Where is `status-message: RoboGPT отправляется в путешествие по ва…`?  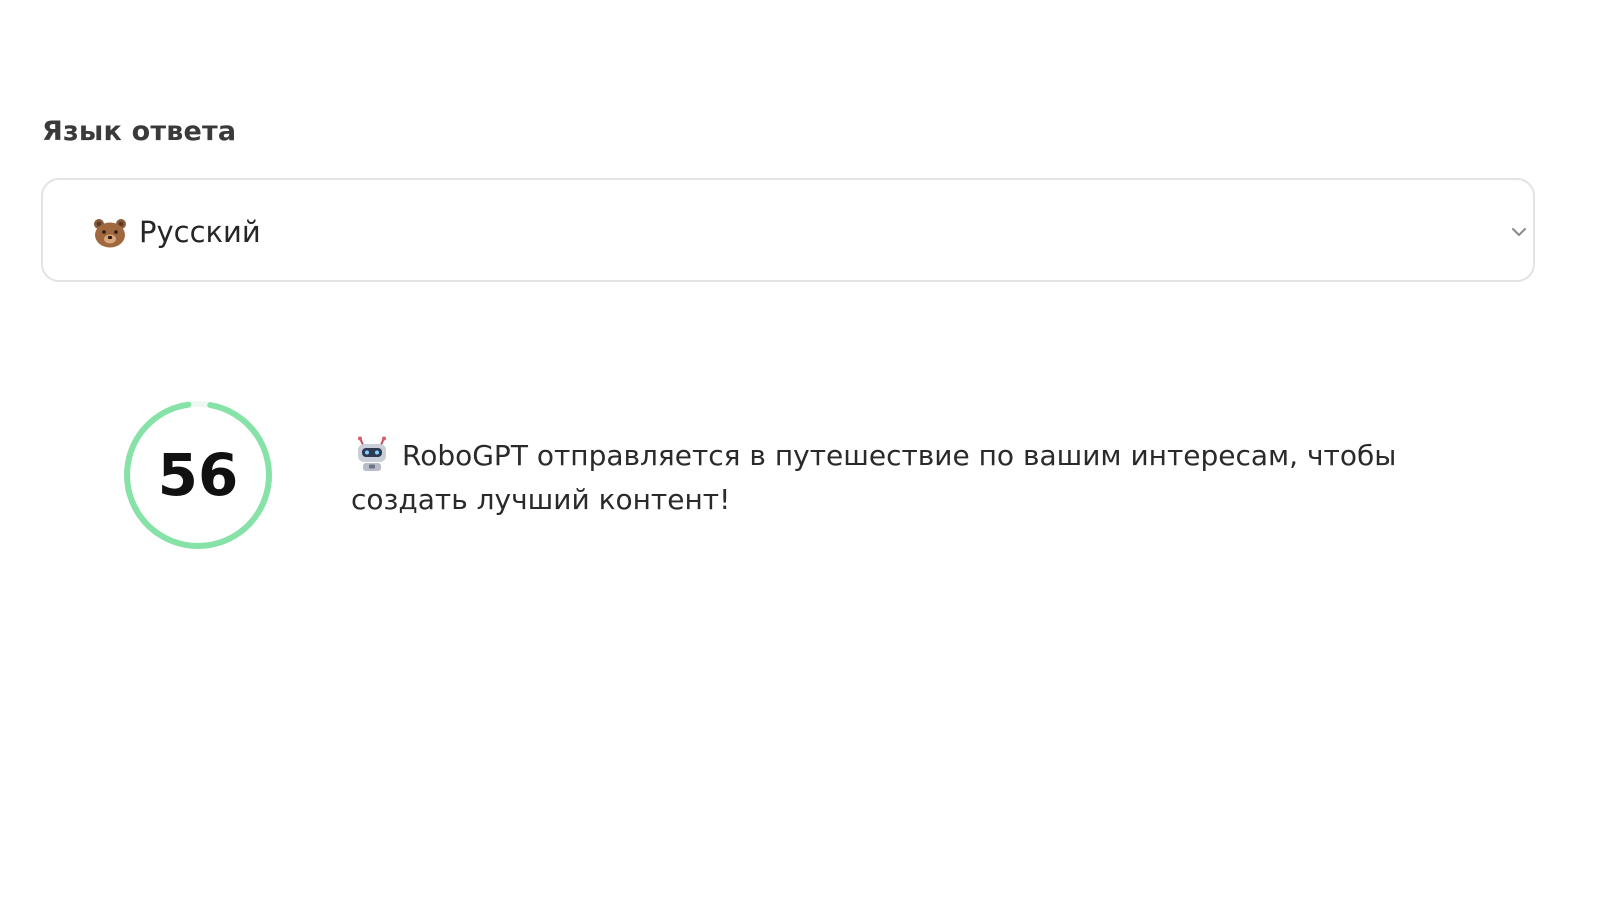 status-message: RoboGPT отправляется в путешествие по ва… is located at coordinates (874, 477).